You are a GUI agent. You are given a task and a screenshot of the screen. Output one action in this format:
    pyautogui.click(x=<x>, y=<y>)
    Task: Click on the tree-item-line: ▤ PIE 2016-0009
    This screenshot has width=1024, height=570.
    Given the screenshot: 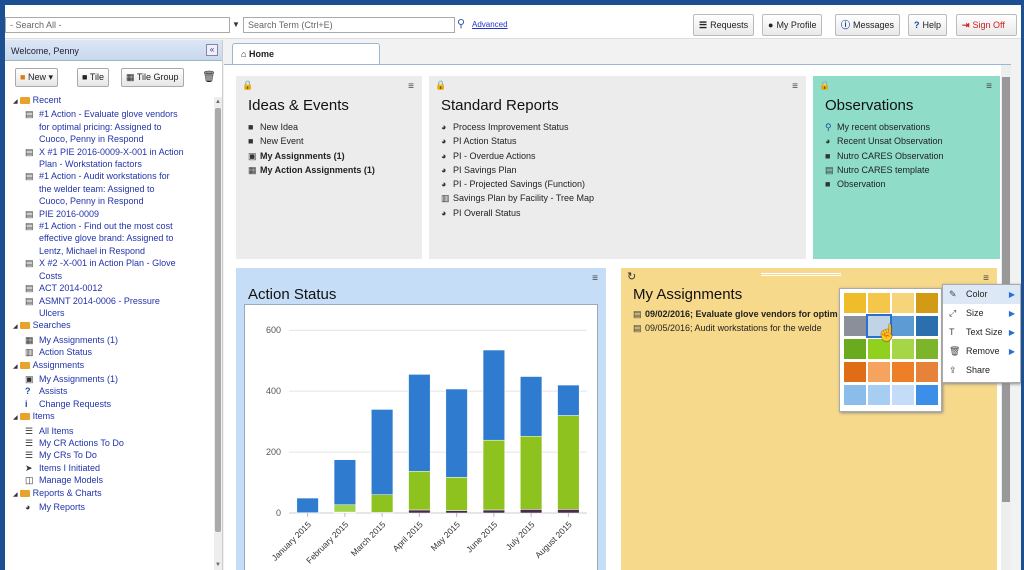 What is the action you would take?
    pyautogui.click(x=109, y=214)
    